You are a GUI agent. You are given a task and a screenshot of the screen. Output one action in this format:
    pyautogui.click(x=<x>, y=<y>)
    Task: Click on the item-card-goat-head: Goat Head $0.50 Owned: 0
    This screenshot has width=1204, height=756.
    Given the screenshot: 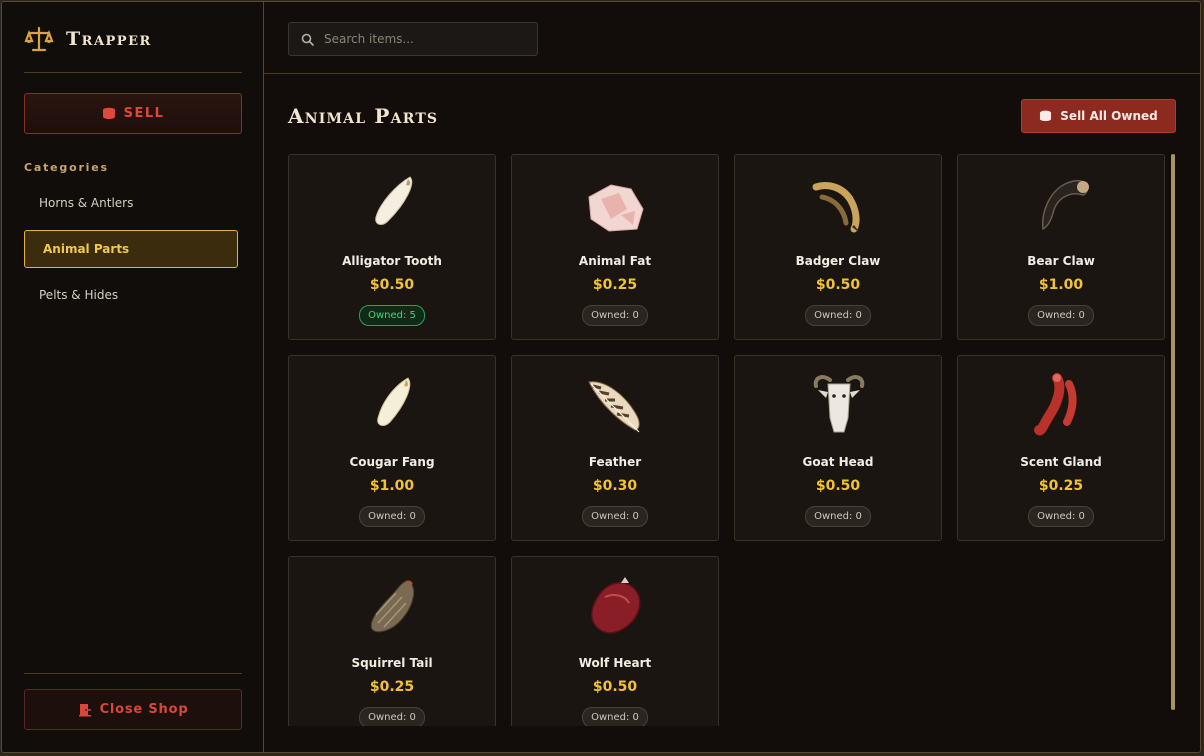 What is the action you would take?
    pyautogui.click(x=838, y=448)
    